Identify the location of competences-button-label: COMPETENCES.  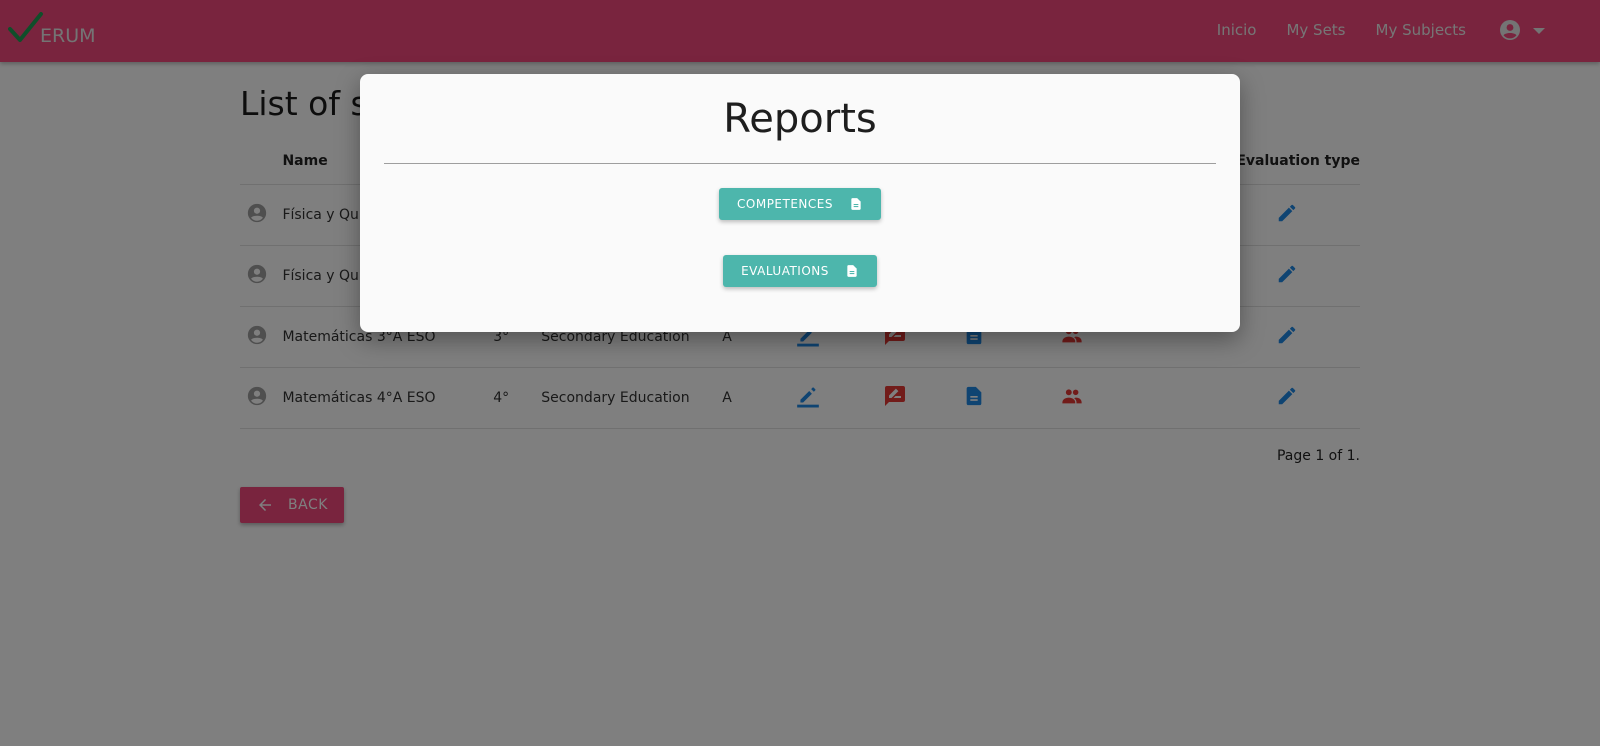
(785, 204).